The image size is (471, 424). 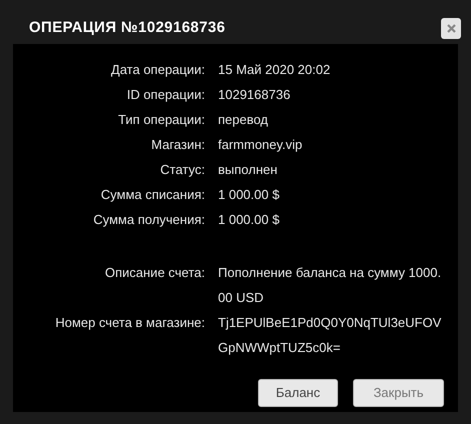 What do you see at coordinates (182, 170) in the screenshot?
I see `field-label: Статус:` at bounding box center [182, 170].